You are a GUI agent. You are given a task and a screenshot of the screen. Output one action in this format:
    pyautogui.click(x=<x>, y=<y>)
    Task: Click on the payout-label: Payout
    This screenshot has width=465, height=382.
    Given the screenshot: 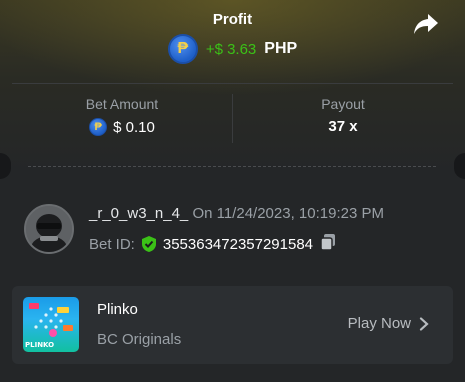 What is the action you would take?
    pyautogui.click(x=343, y=104)
    